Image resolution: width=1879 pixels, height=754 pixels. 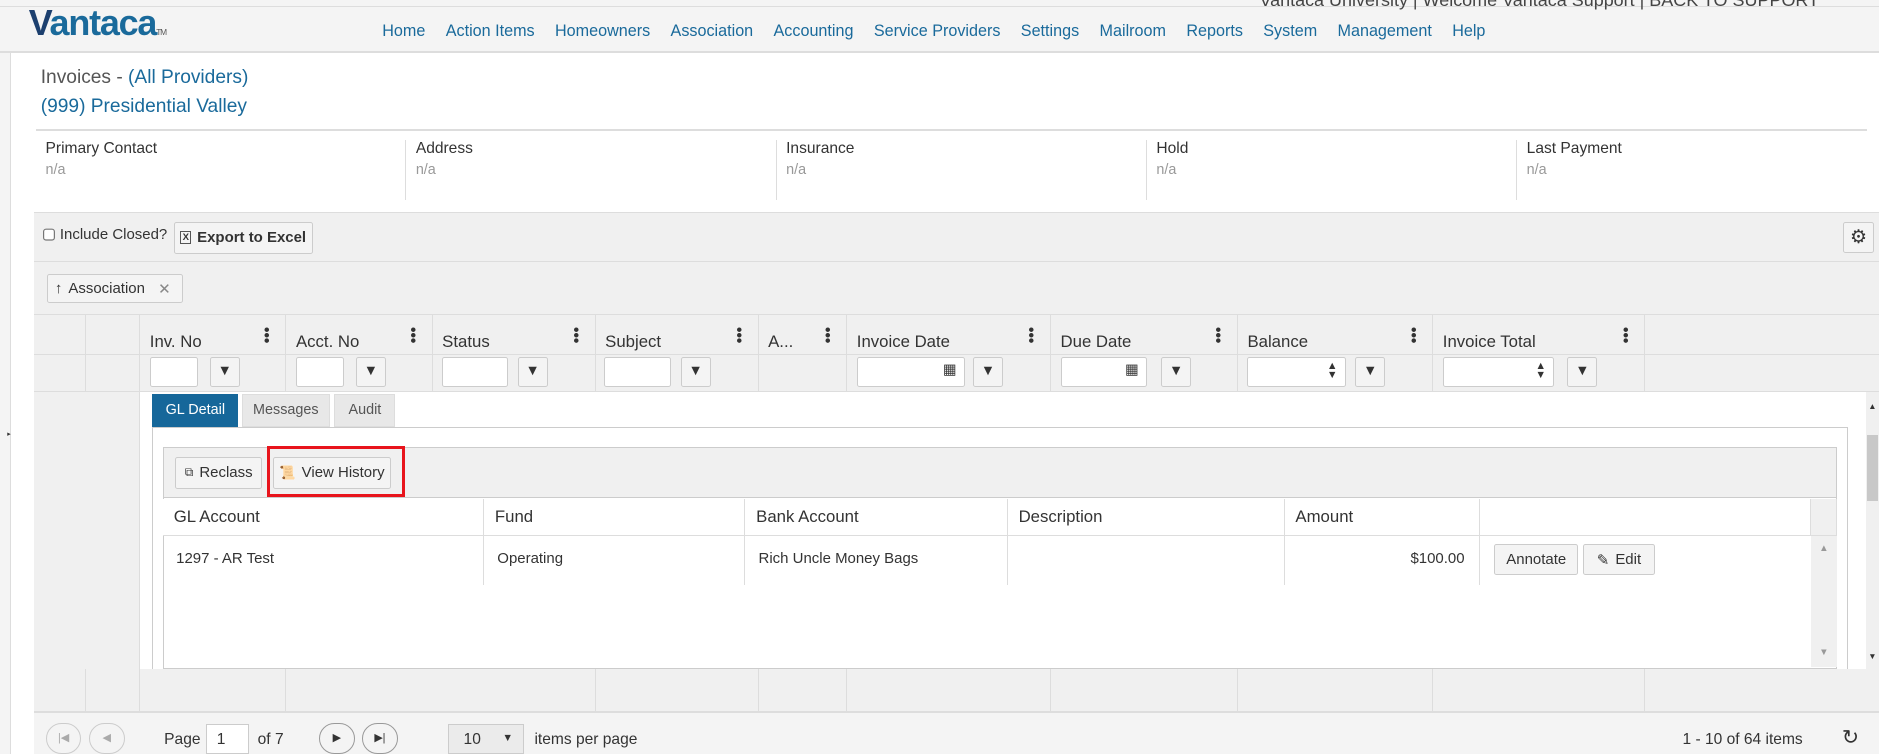 What do you see at coordinates (1290, 31) in the screenshot?
I see `nav-system: System` at bounding box center [1290, 31].